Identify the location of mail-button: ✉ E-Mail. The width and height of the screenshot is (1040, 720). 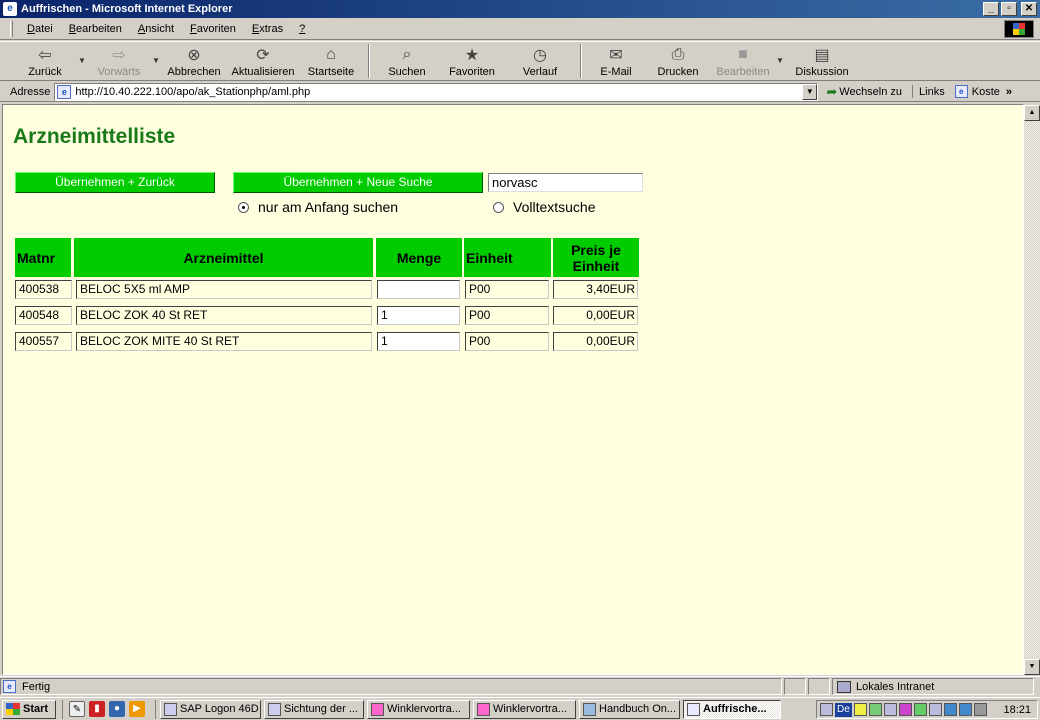
(616, 61).